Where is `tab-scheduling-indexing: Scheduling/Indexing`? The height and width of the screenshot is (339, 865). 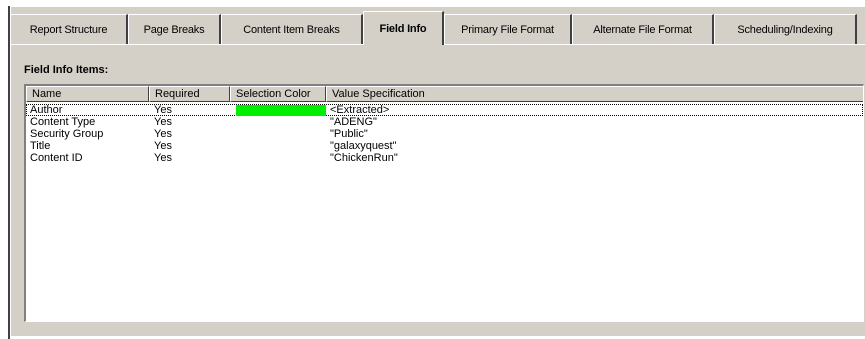
tab-scheduling-indexing: Scheduling/Indexing is located at coordinates (785, 29).